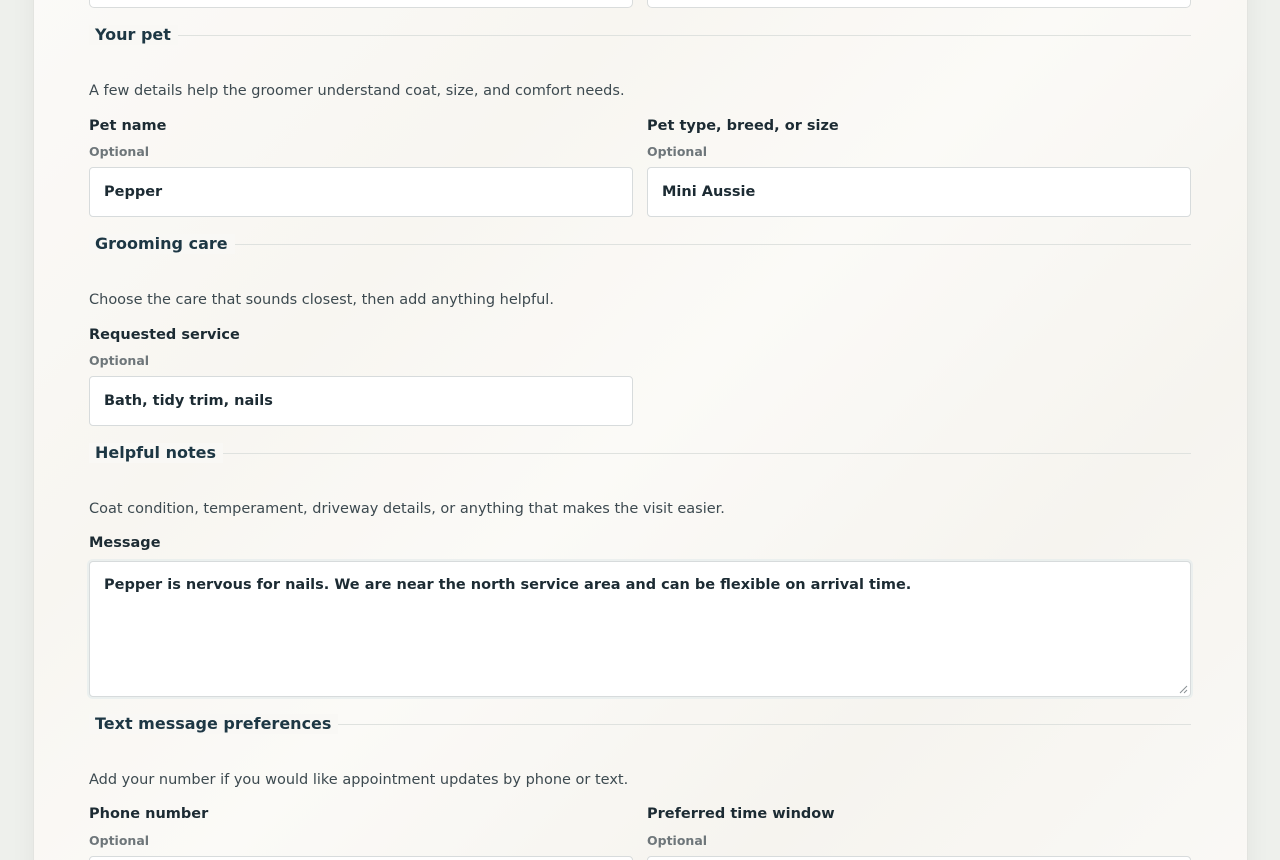  I want to click on section-title: Helpful notes, so click(156, 453).